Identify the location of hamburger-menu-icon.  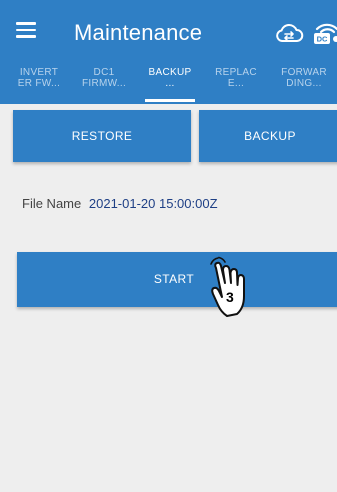
(26, 30).